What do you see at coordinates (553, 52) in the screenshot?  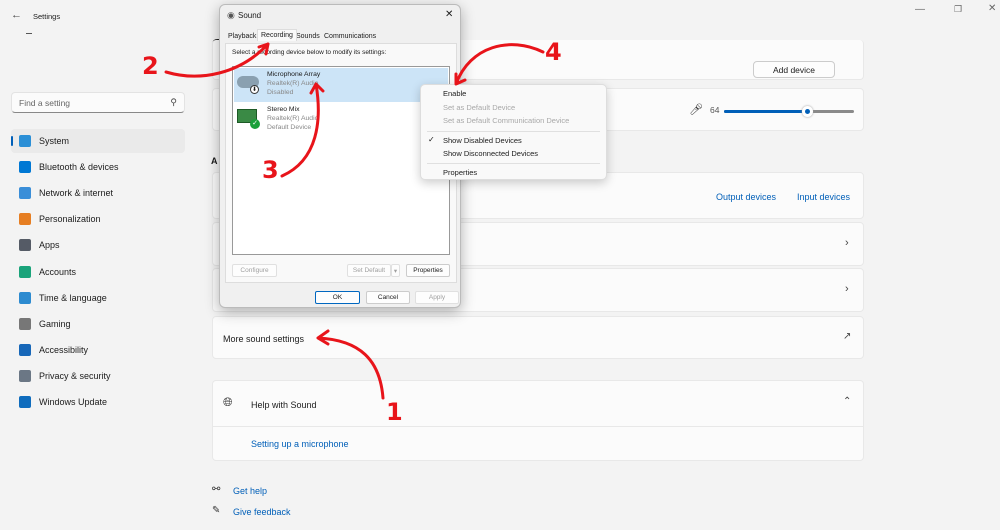 I see `annotation-4: 4` at bounding box center [553, 52].